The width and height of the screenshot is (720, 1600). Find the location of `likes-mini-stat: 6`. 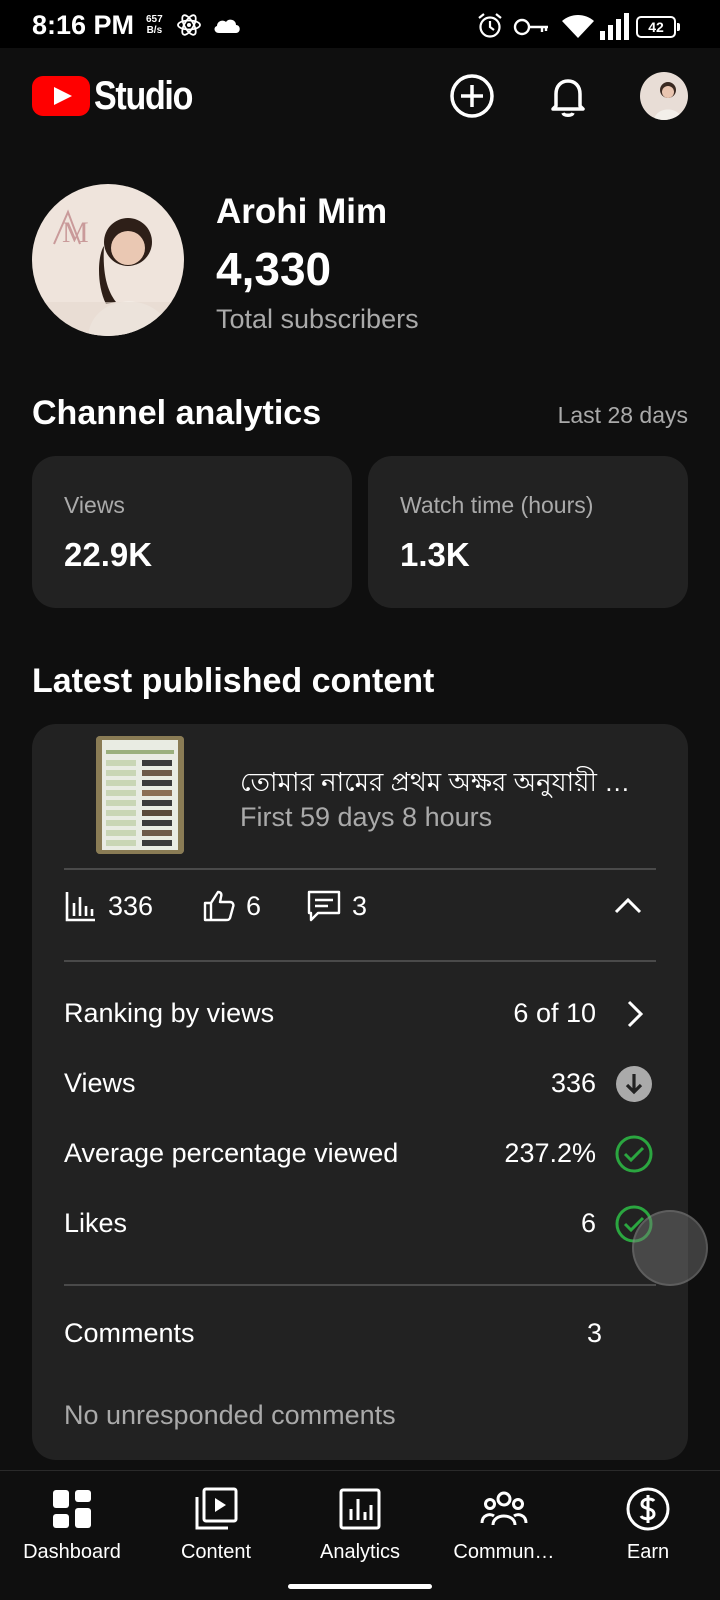

likes-mini-stat: 6 is located at coordinates (231, 906).